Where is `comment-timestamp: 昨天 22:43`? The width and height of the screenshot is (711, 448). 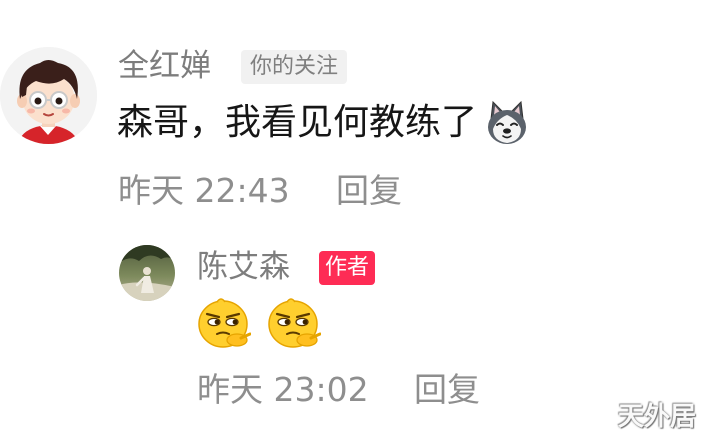 comment-timestamp: 昨天 22:43 is located at coordinates (204, 190).